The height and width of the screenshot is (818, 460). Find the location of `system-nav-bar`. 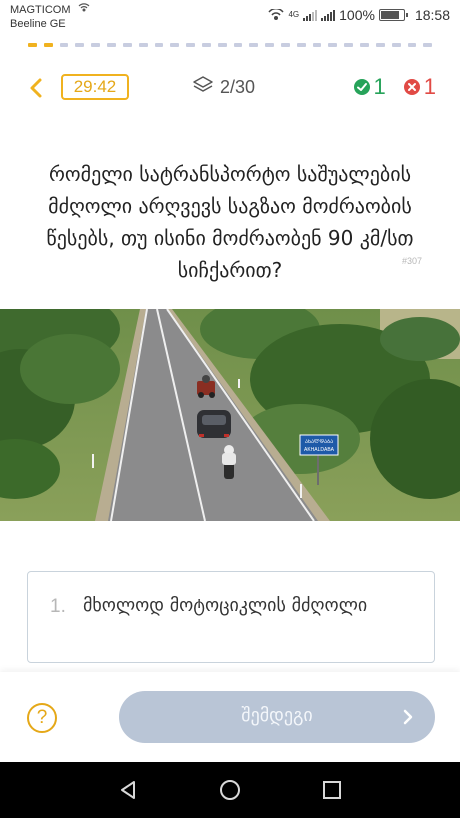

system-nav-bar is located at coordinates (230, 790).